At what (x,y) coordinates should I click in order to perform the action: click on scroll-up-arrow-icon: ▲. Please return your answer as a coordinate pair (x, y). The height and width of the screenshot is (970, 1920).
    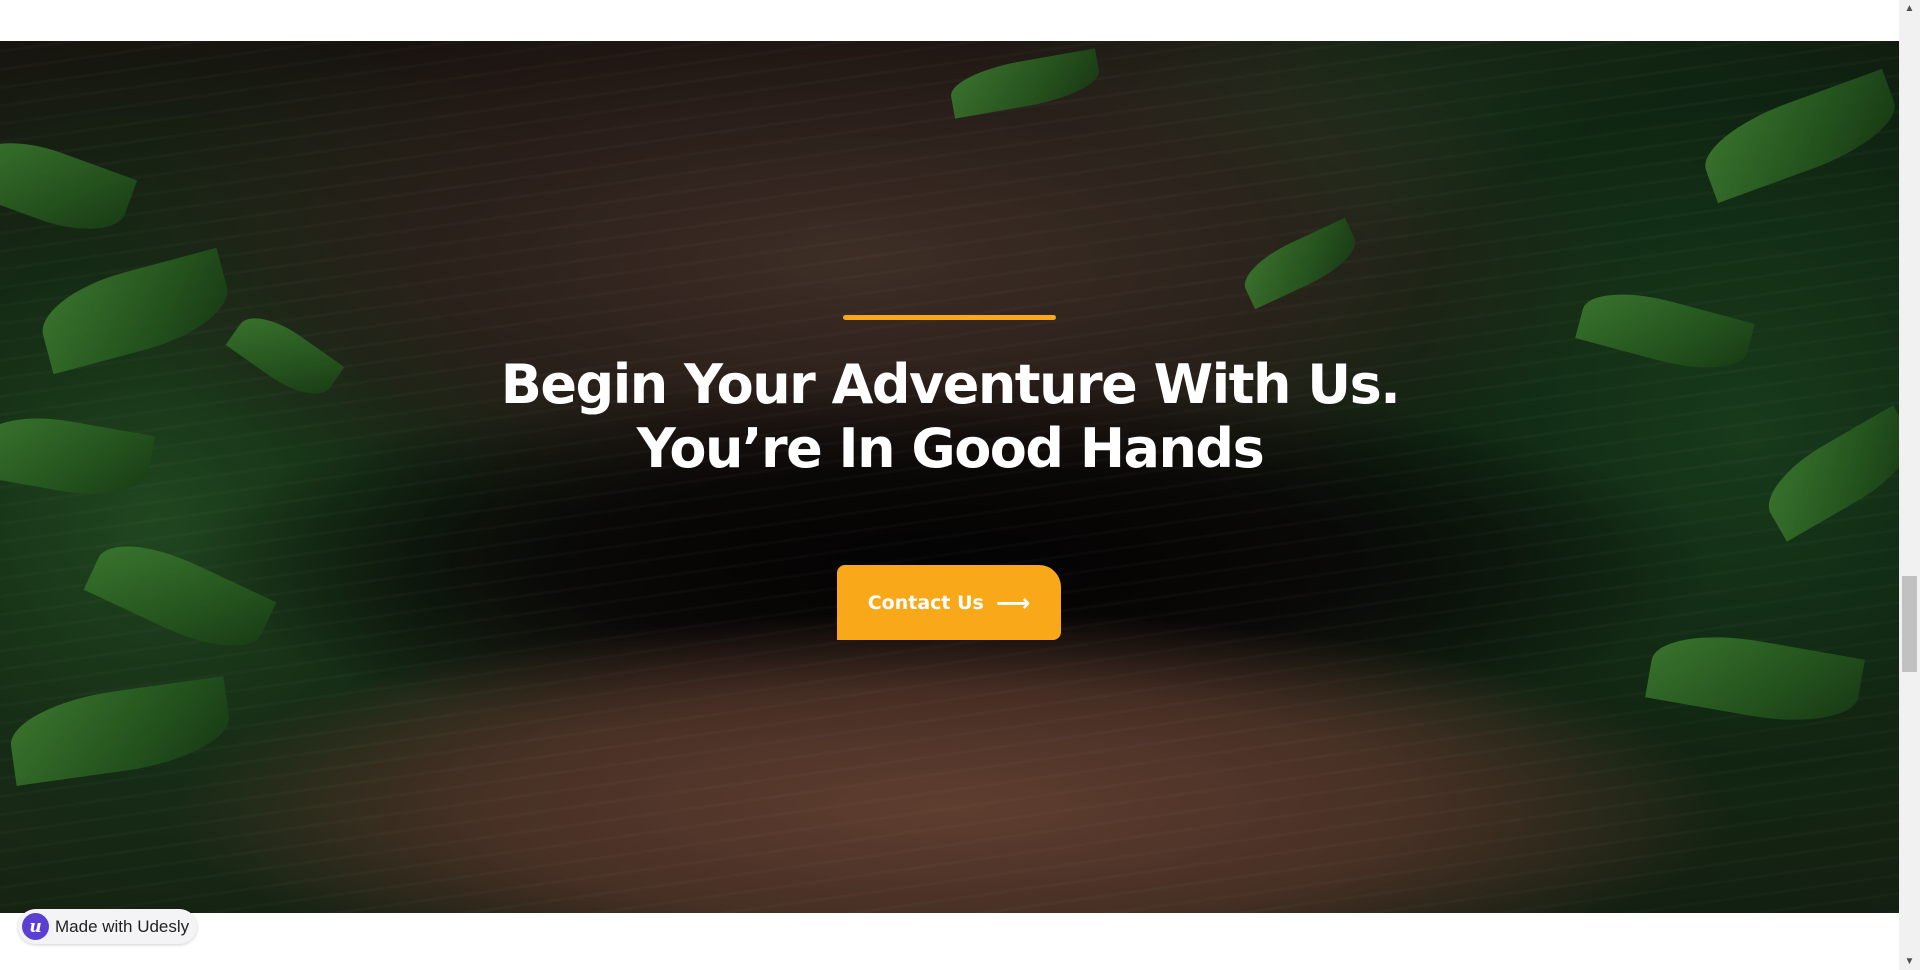
    Looking at the image, I should click on (1909, 8).